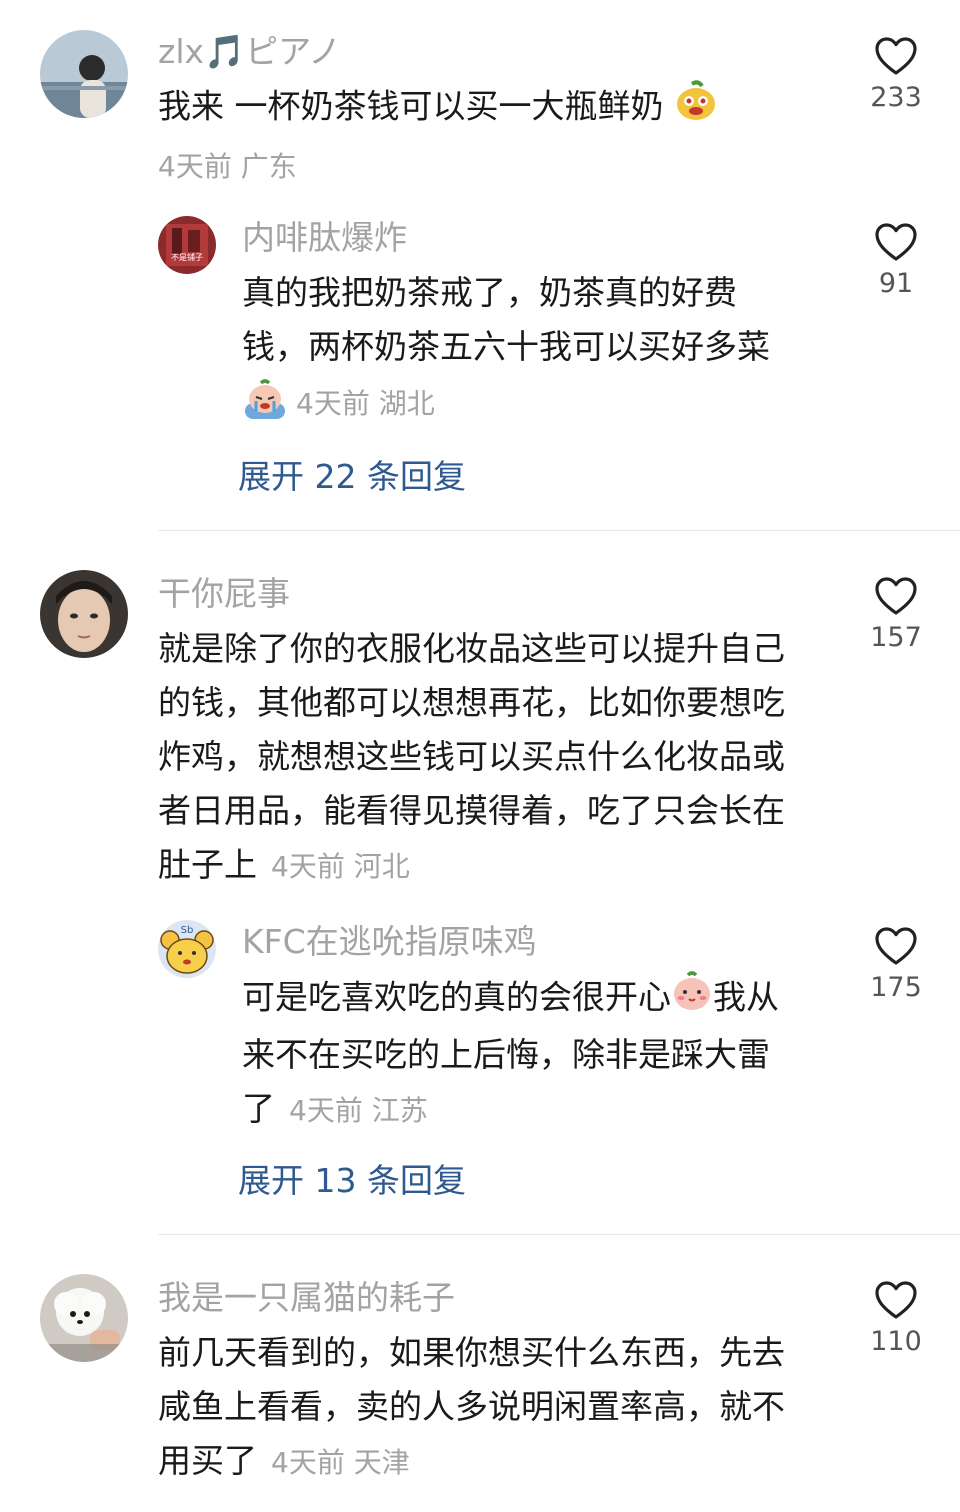 This screenshot has width=960, height=1512. I want to click on comment-text-line: 我来 一杯奶茶钱可以买一大瓶鲜奶, so click(411, 106).